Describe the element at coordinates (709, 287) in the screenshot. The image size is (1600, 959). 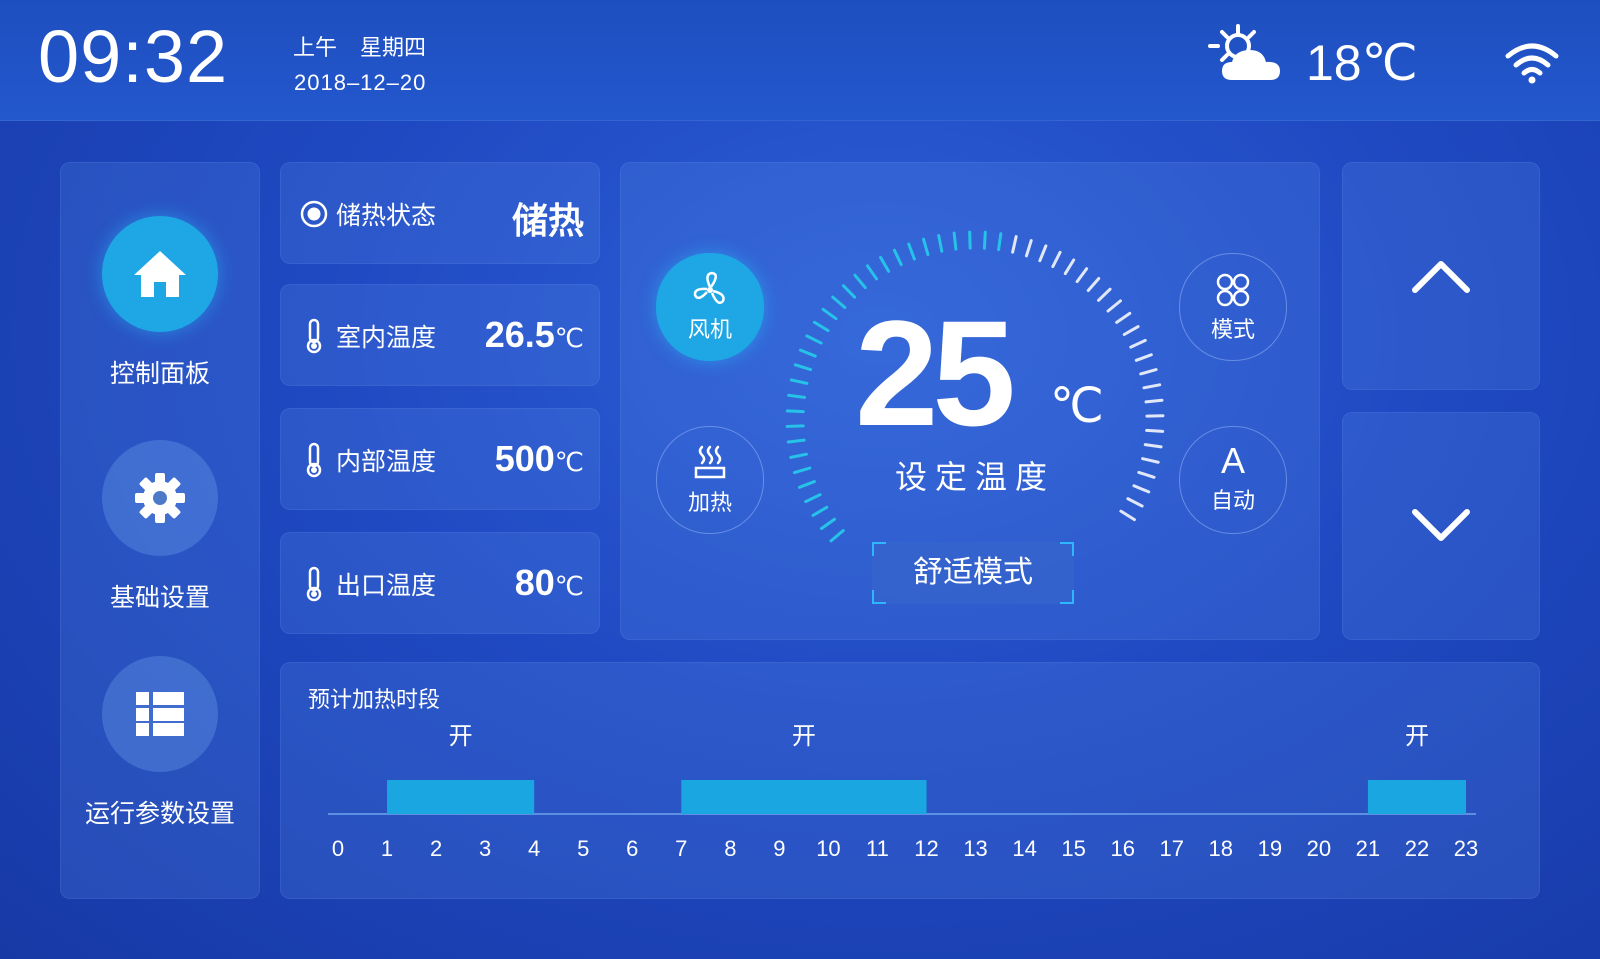
I see `fan-icon` at that location.